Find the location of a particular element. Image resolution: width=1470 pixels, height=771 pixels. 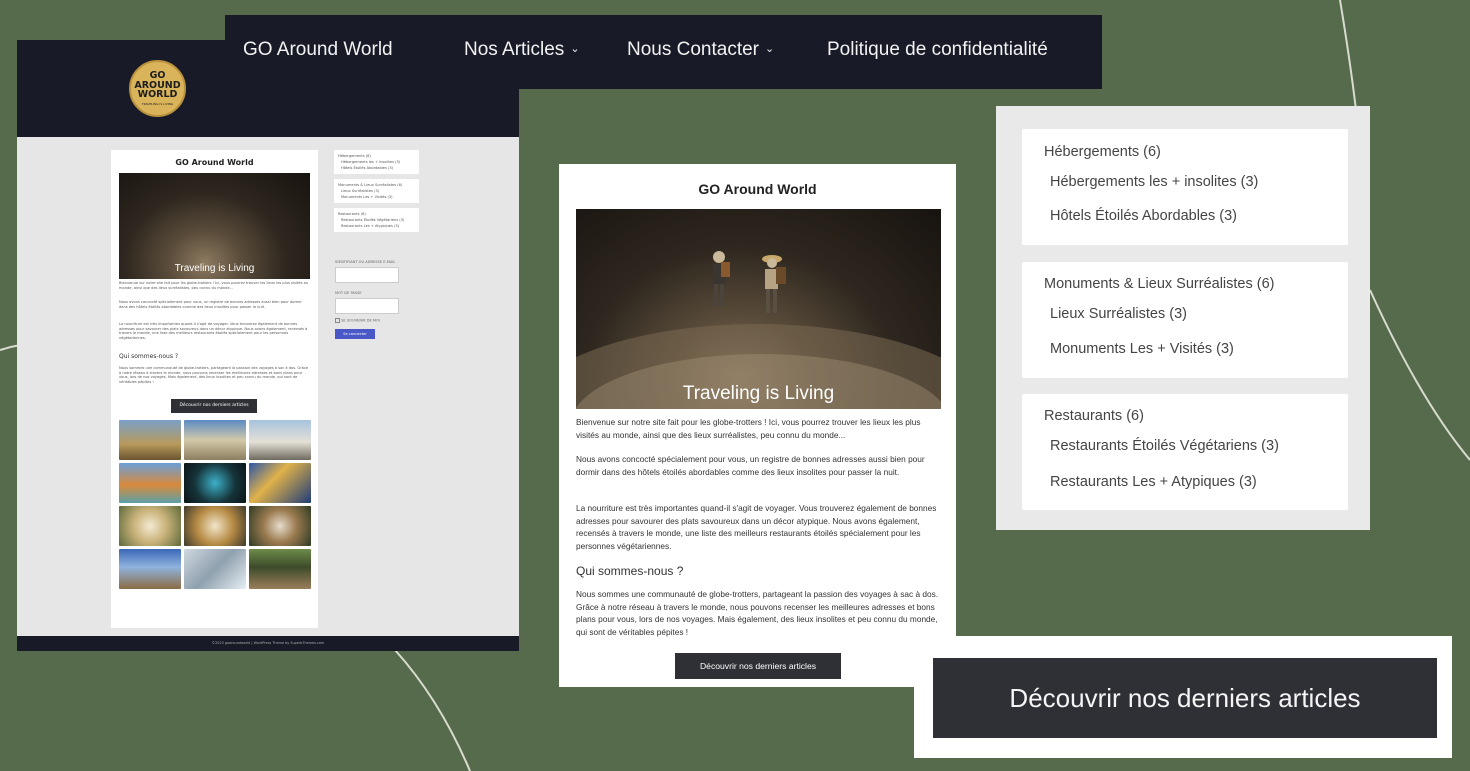

subcategory-link: Restaurants Les + Atypiques (3) is located at coordinates (1153, 482).